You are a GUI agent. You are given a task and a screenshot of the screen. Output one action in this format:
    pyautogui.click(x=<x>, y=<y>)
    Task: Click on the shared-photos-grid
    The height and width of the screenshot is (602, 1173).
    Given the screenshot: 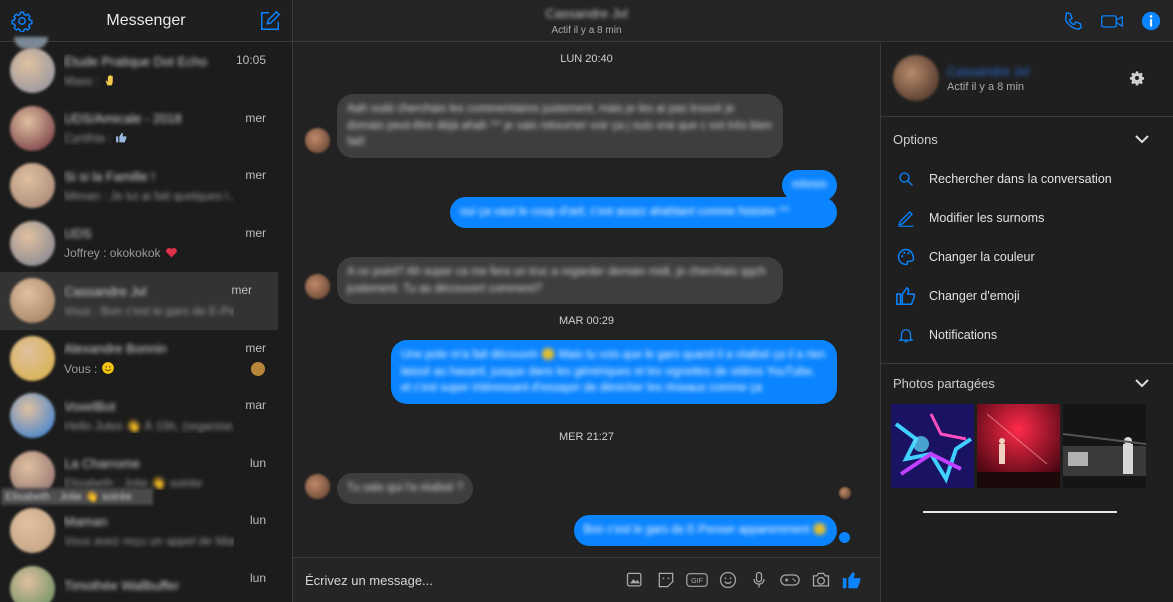 What is the action you would take?
    pyautogui.click(x=1027, y=446)
    